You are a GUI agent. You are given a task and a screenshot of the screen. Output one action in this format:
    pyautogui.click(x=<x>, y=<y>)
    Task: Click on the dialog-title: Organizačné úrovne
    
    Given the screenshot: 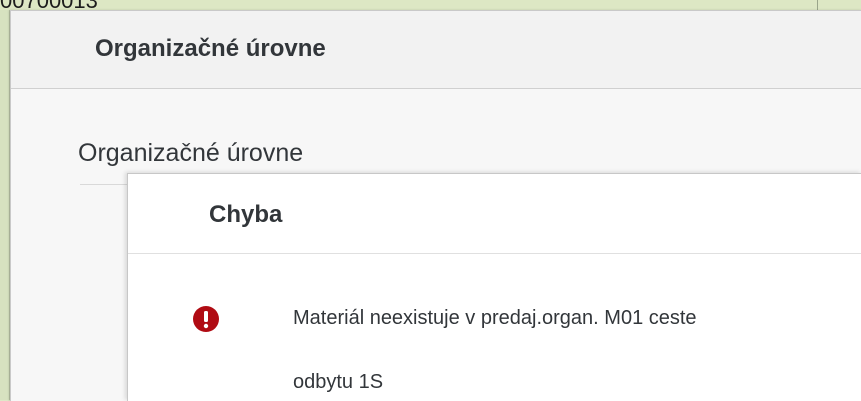 What is the action you would take?
    pyautogui.click(x=210, y=48)
    